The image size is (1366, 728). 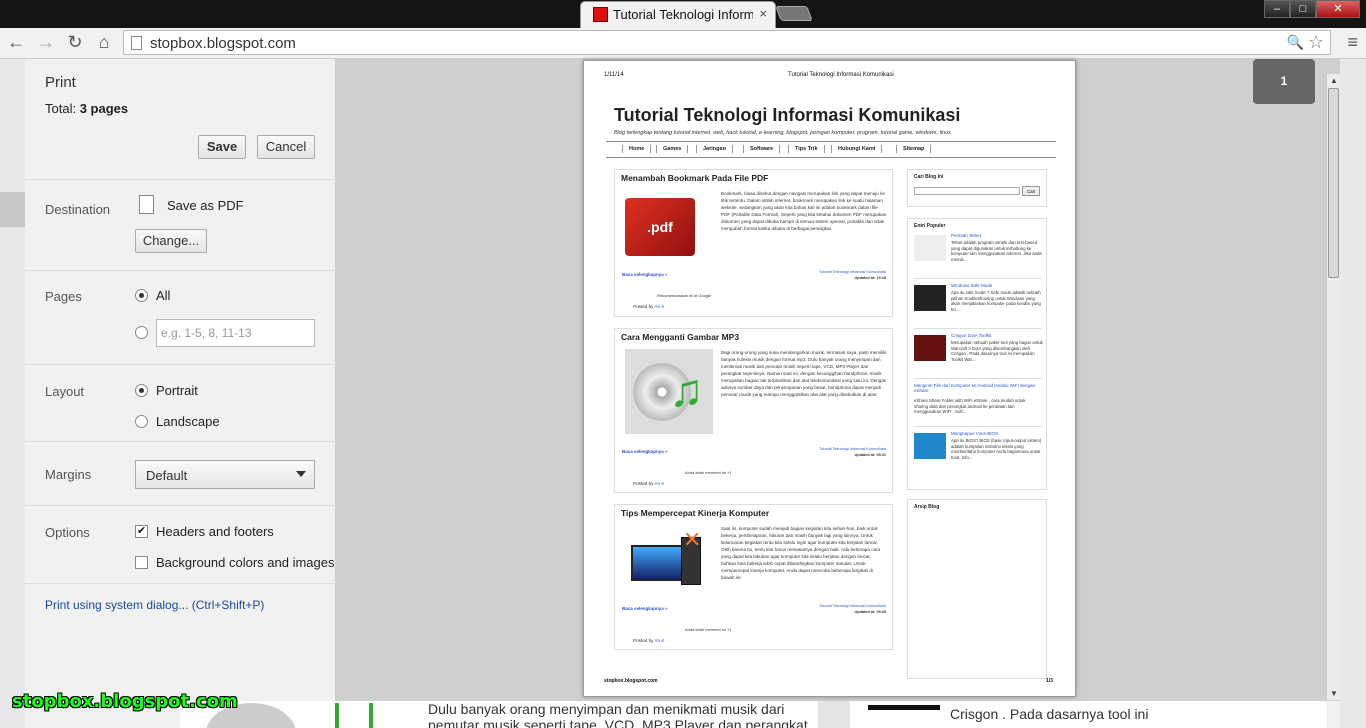 What do you see at coordinates (643, 483) in the screenshot?
I see `posted-by-label: Posted by` at bounding box center [643, 483].